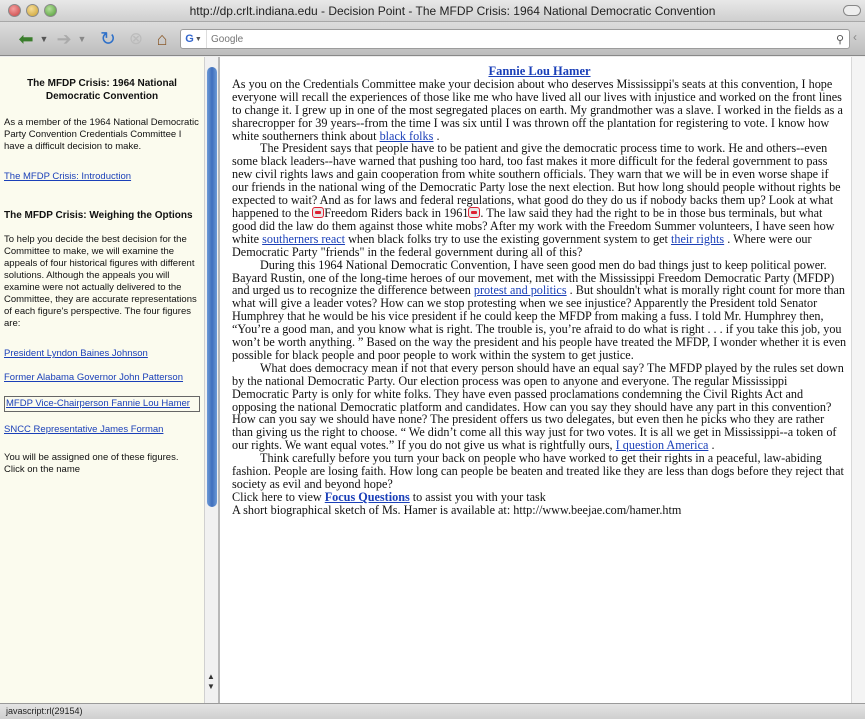 This screenshot has height=719, width=865. What do you see at coordinates (432, 711) in the screenshot?
I see `status-bar: javascript:rl(29154)` at bounding box center [432, 711].